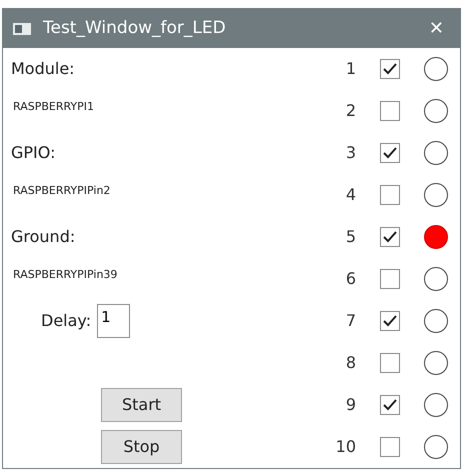  What do you see at coordinates (350, 237) in the screenshot?
I see `row-number: 5` at bounding box center [350, 237].